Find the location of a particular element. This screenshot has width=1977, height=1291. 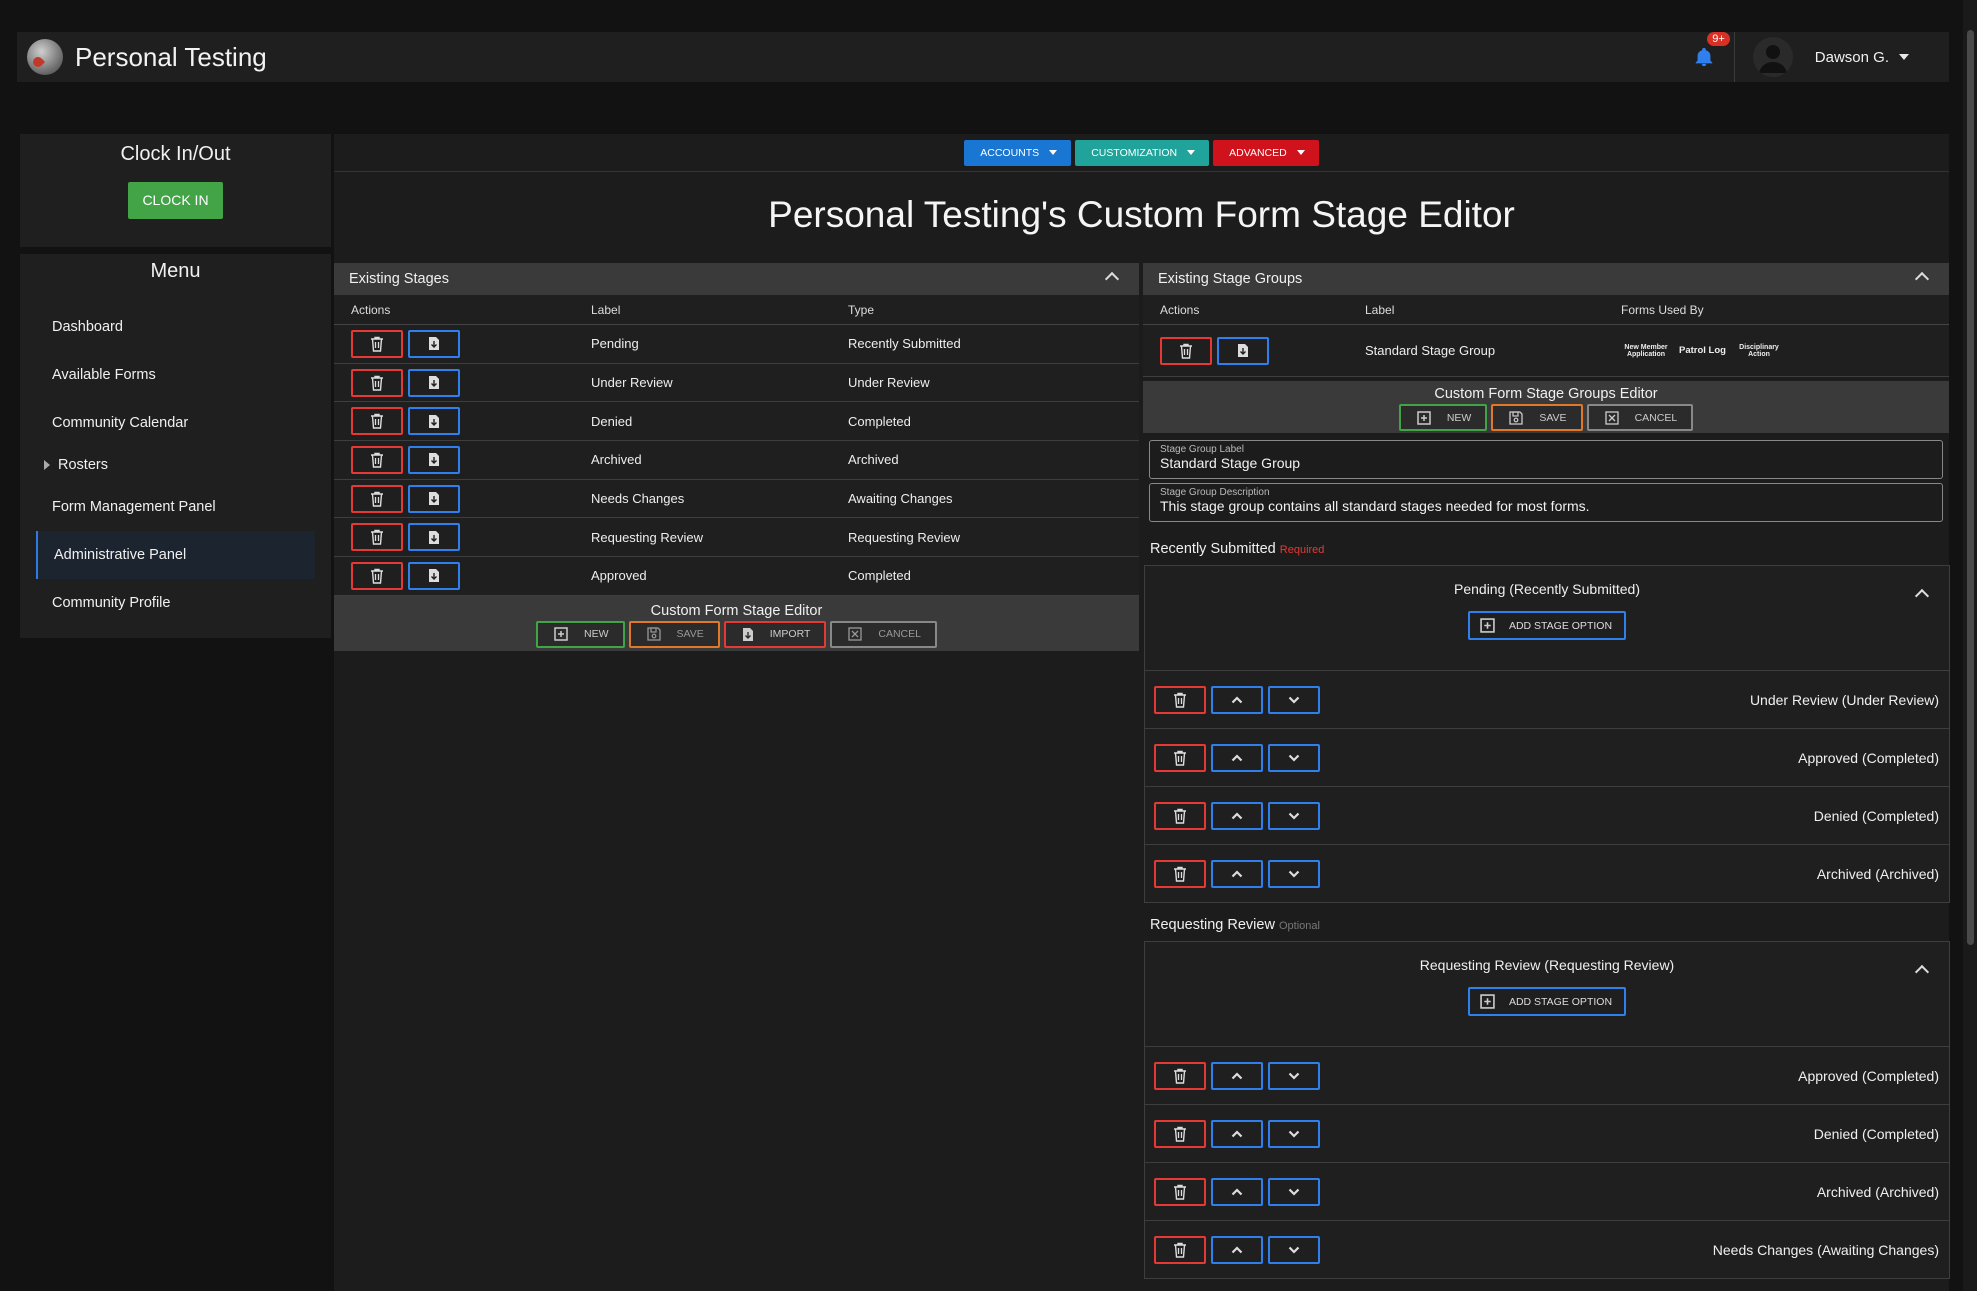

stage-option-row: Denied (Completed) is located at coordinates (1547, 1133).